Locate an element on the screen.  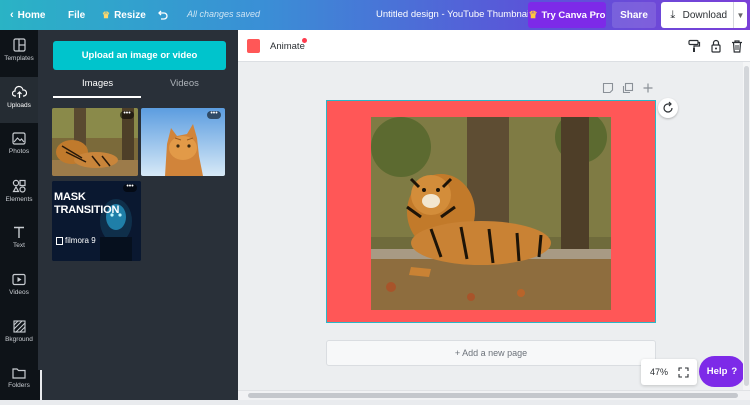
resize-button: ♛ Resize is located at coordinates (124, 15).